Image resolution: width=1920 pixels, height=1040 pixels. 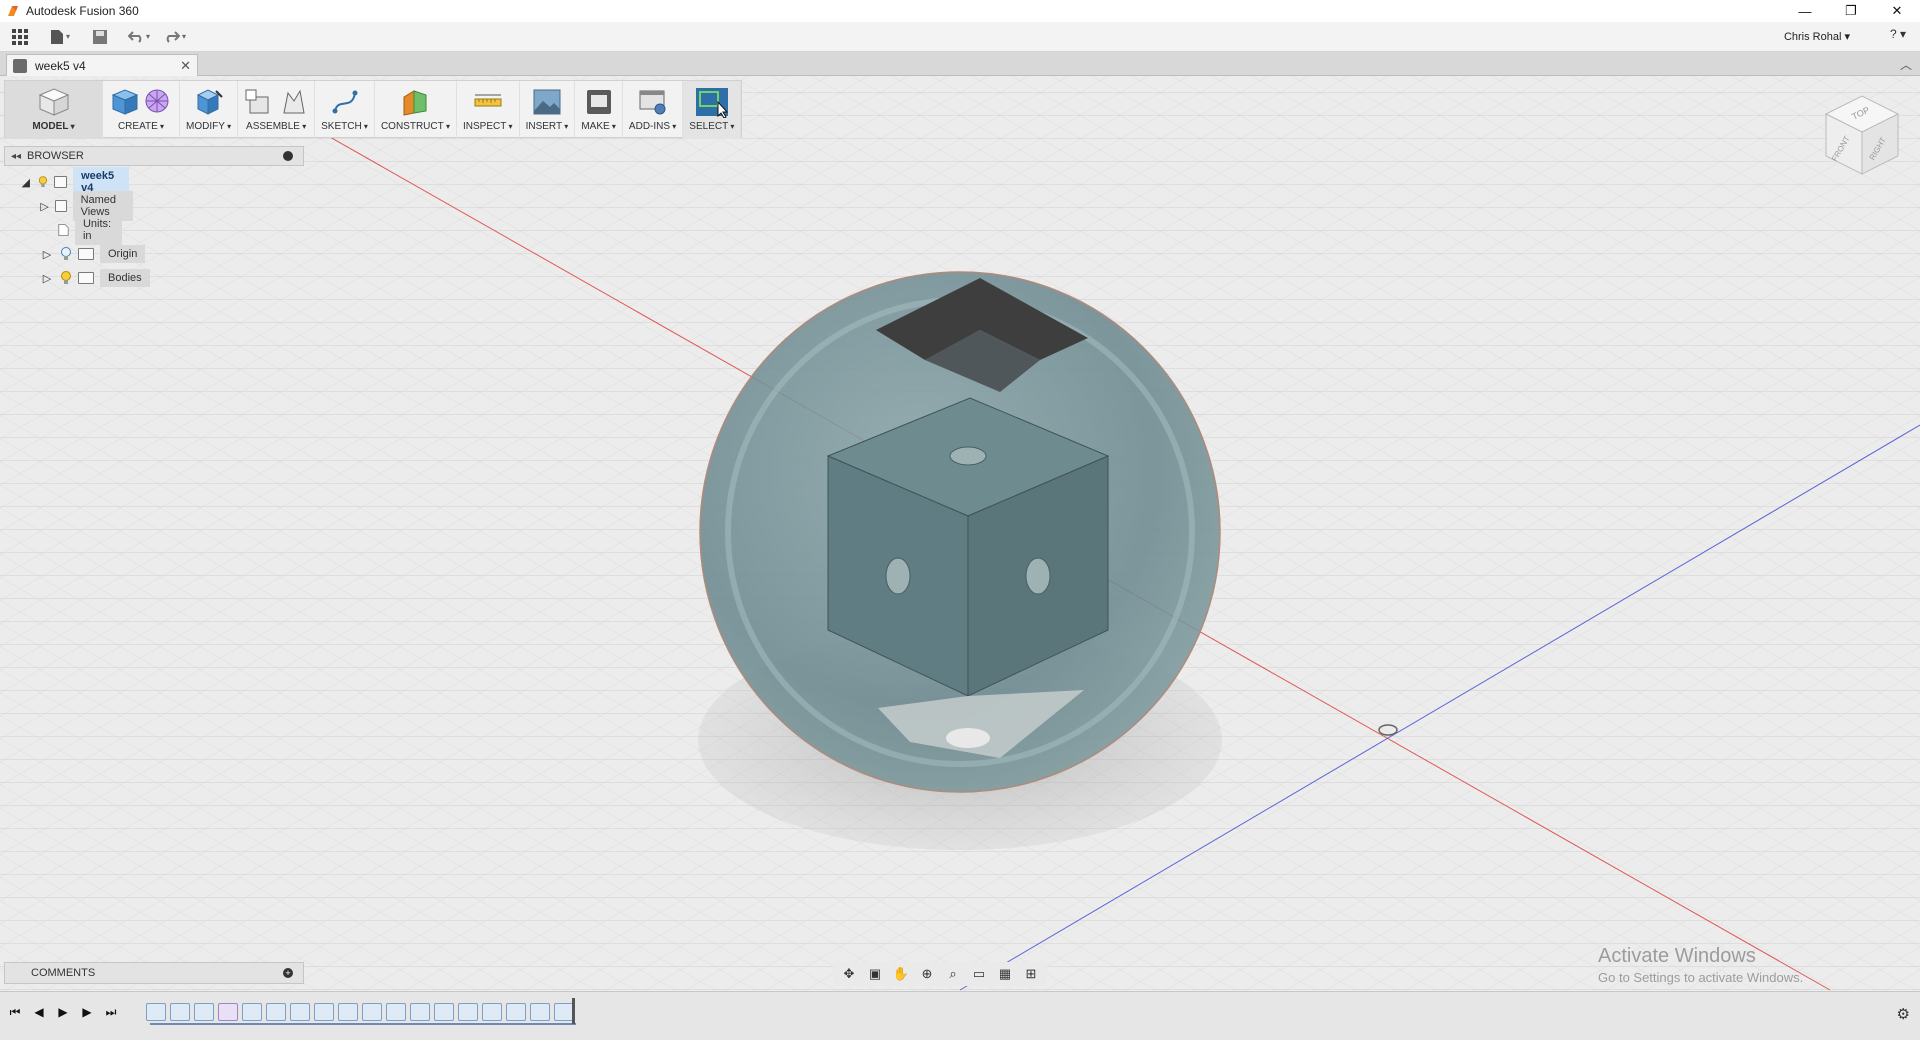 I want to click on joint-icon, so click(x=294, y=101).